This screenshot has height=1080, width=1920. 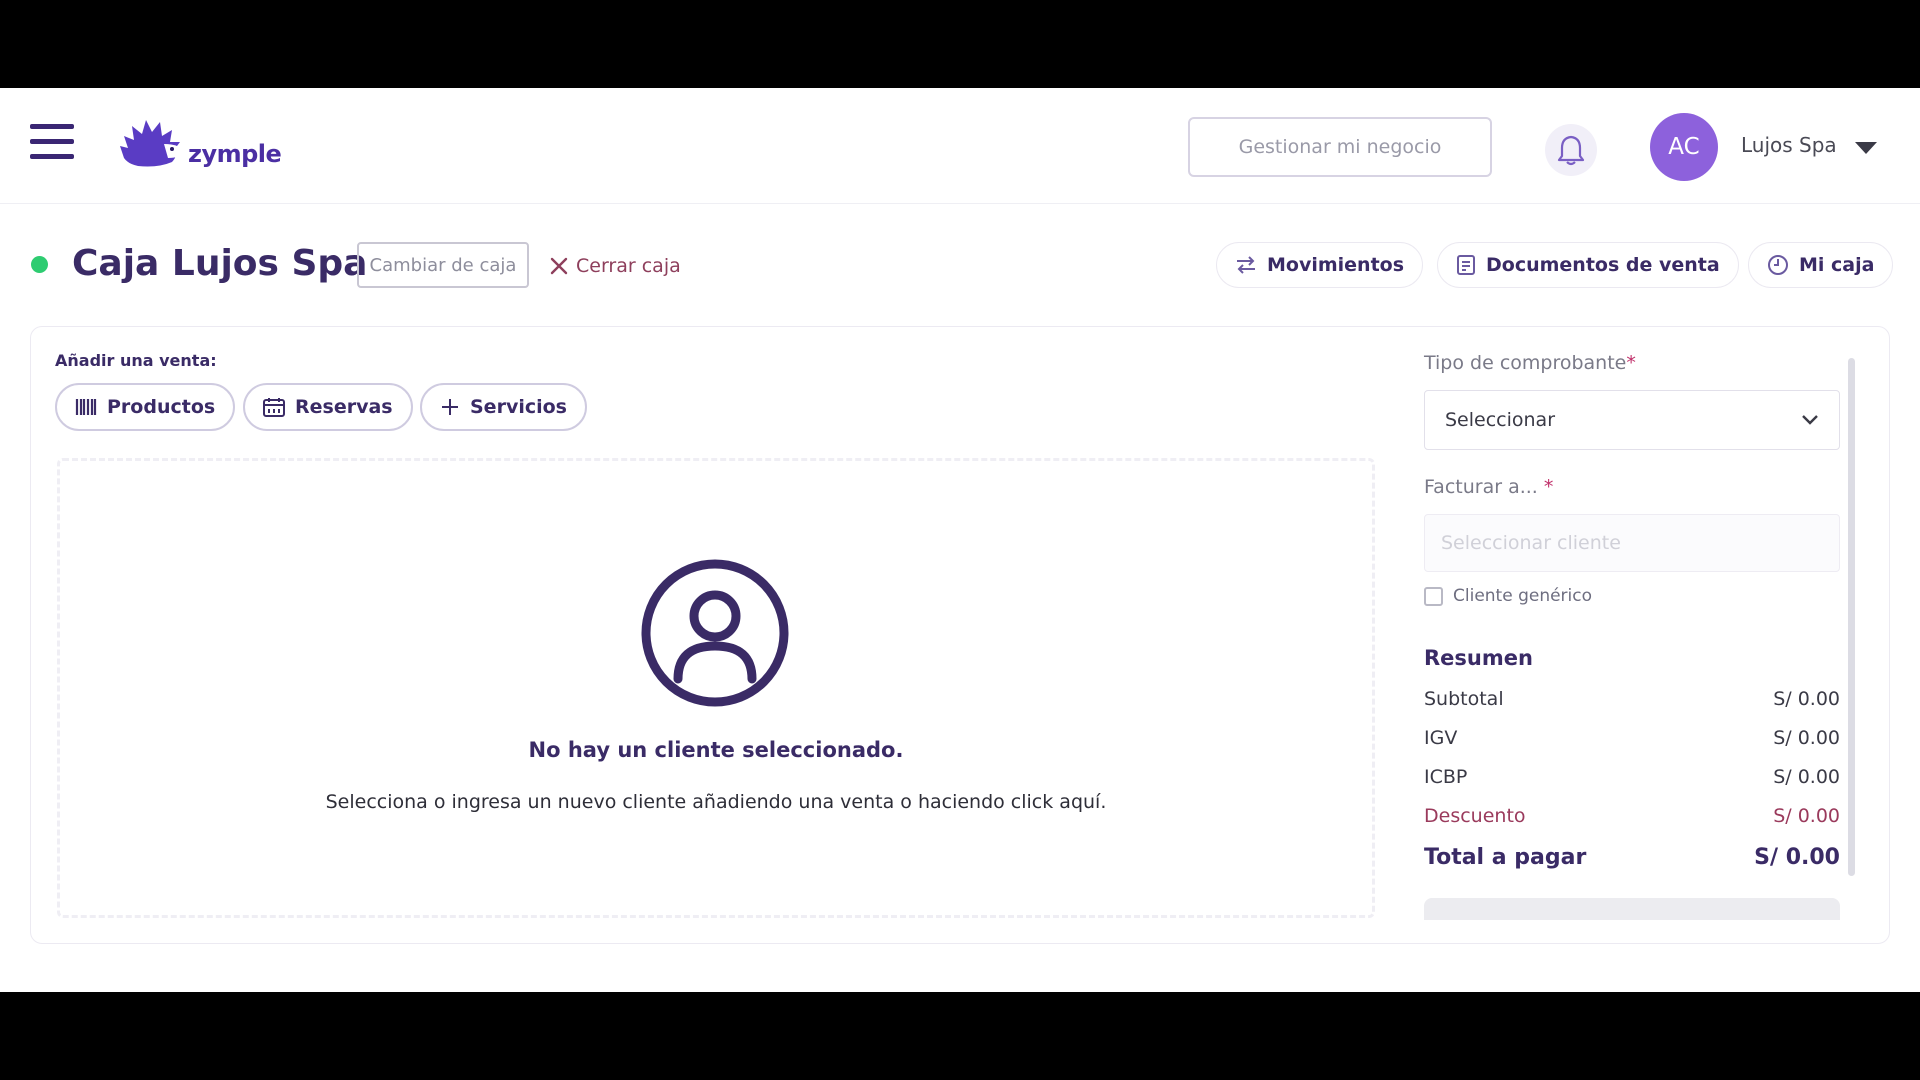 What do you see at coordinates (559, 266) in the screenshot?
I see `close-icon` at bounding box center [559, 266].